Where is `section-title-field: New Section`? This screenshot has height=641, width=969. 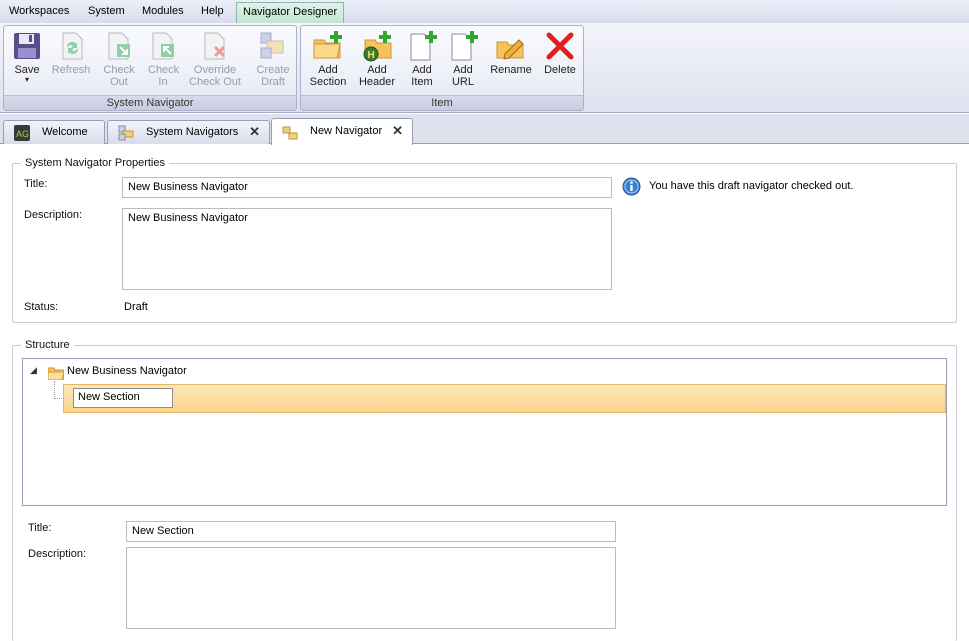 section-title-field: New Section is located at coordinates (371, 531).